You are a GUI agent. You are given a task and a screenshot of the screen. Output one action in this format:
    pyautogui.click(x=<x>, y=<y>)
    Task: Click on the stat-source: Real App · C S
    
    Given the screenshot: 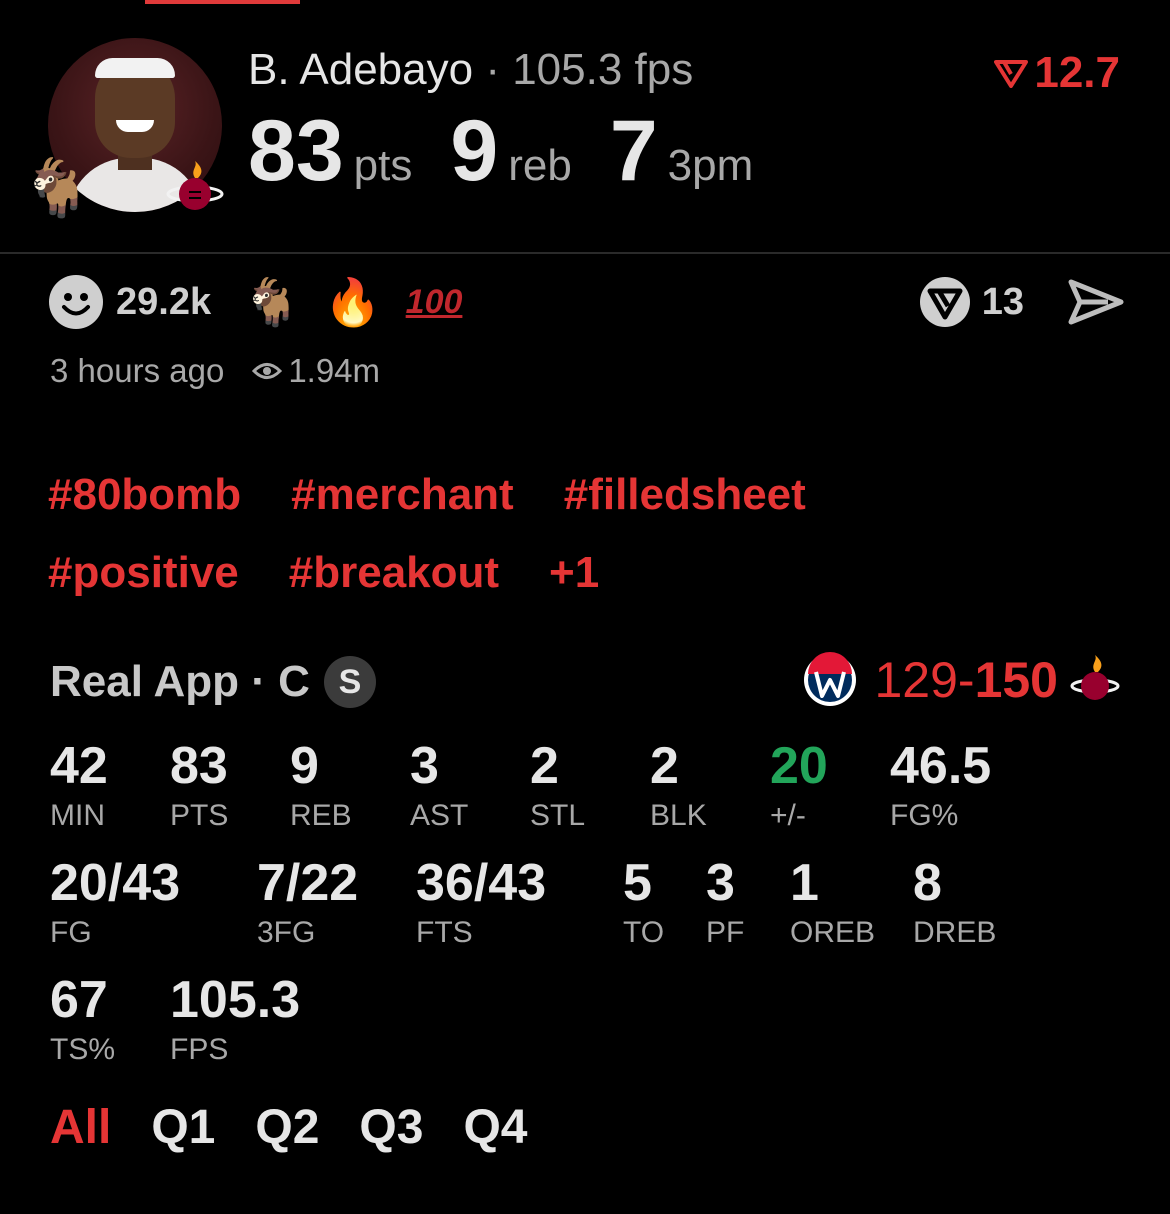 What is the action you would take?
    pyautogui.click(x=213, y=682)
    